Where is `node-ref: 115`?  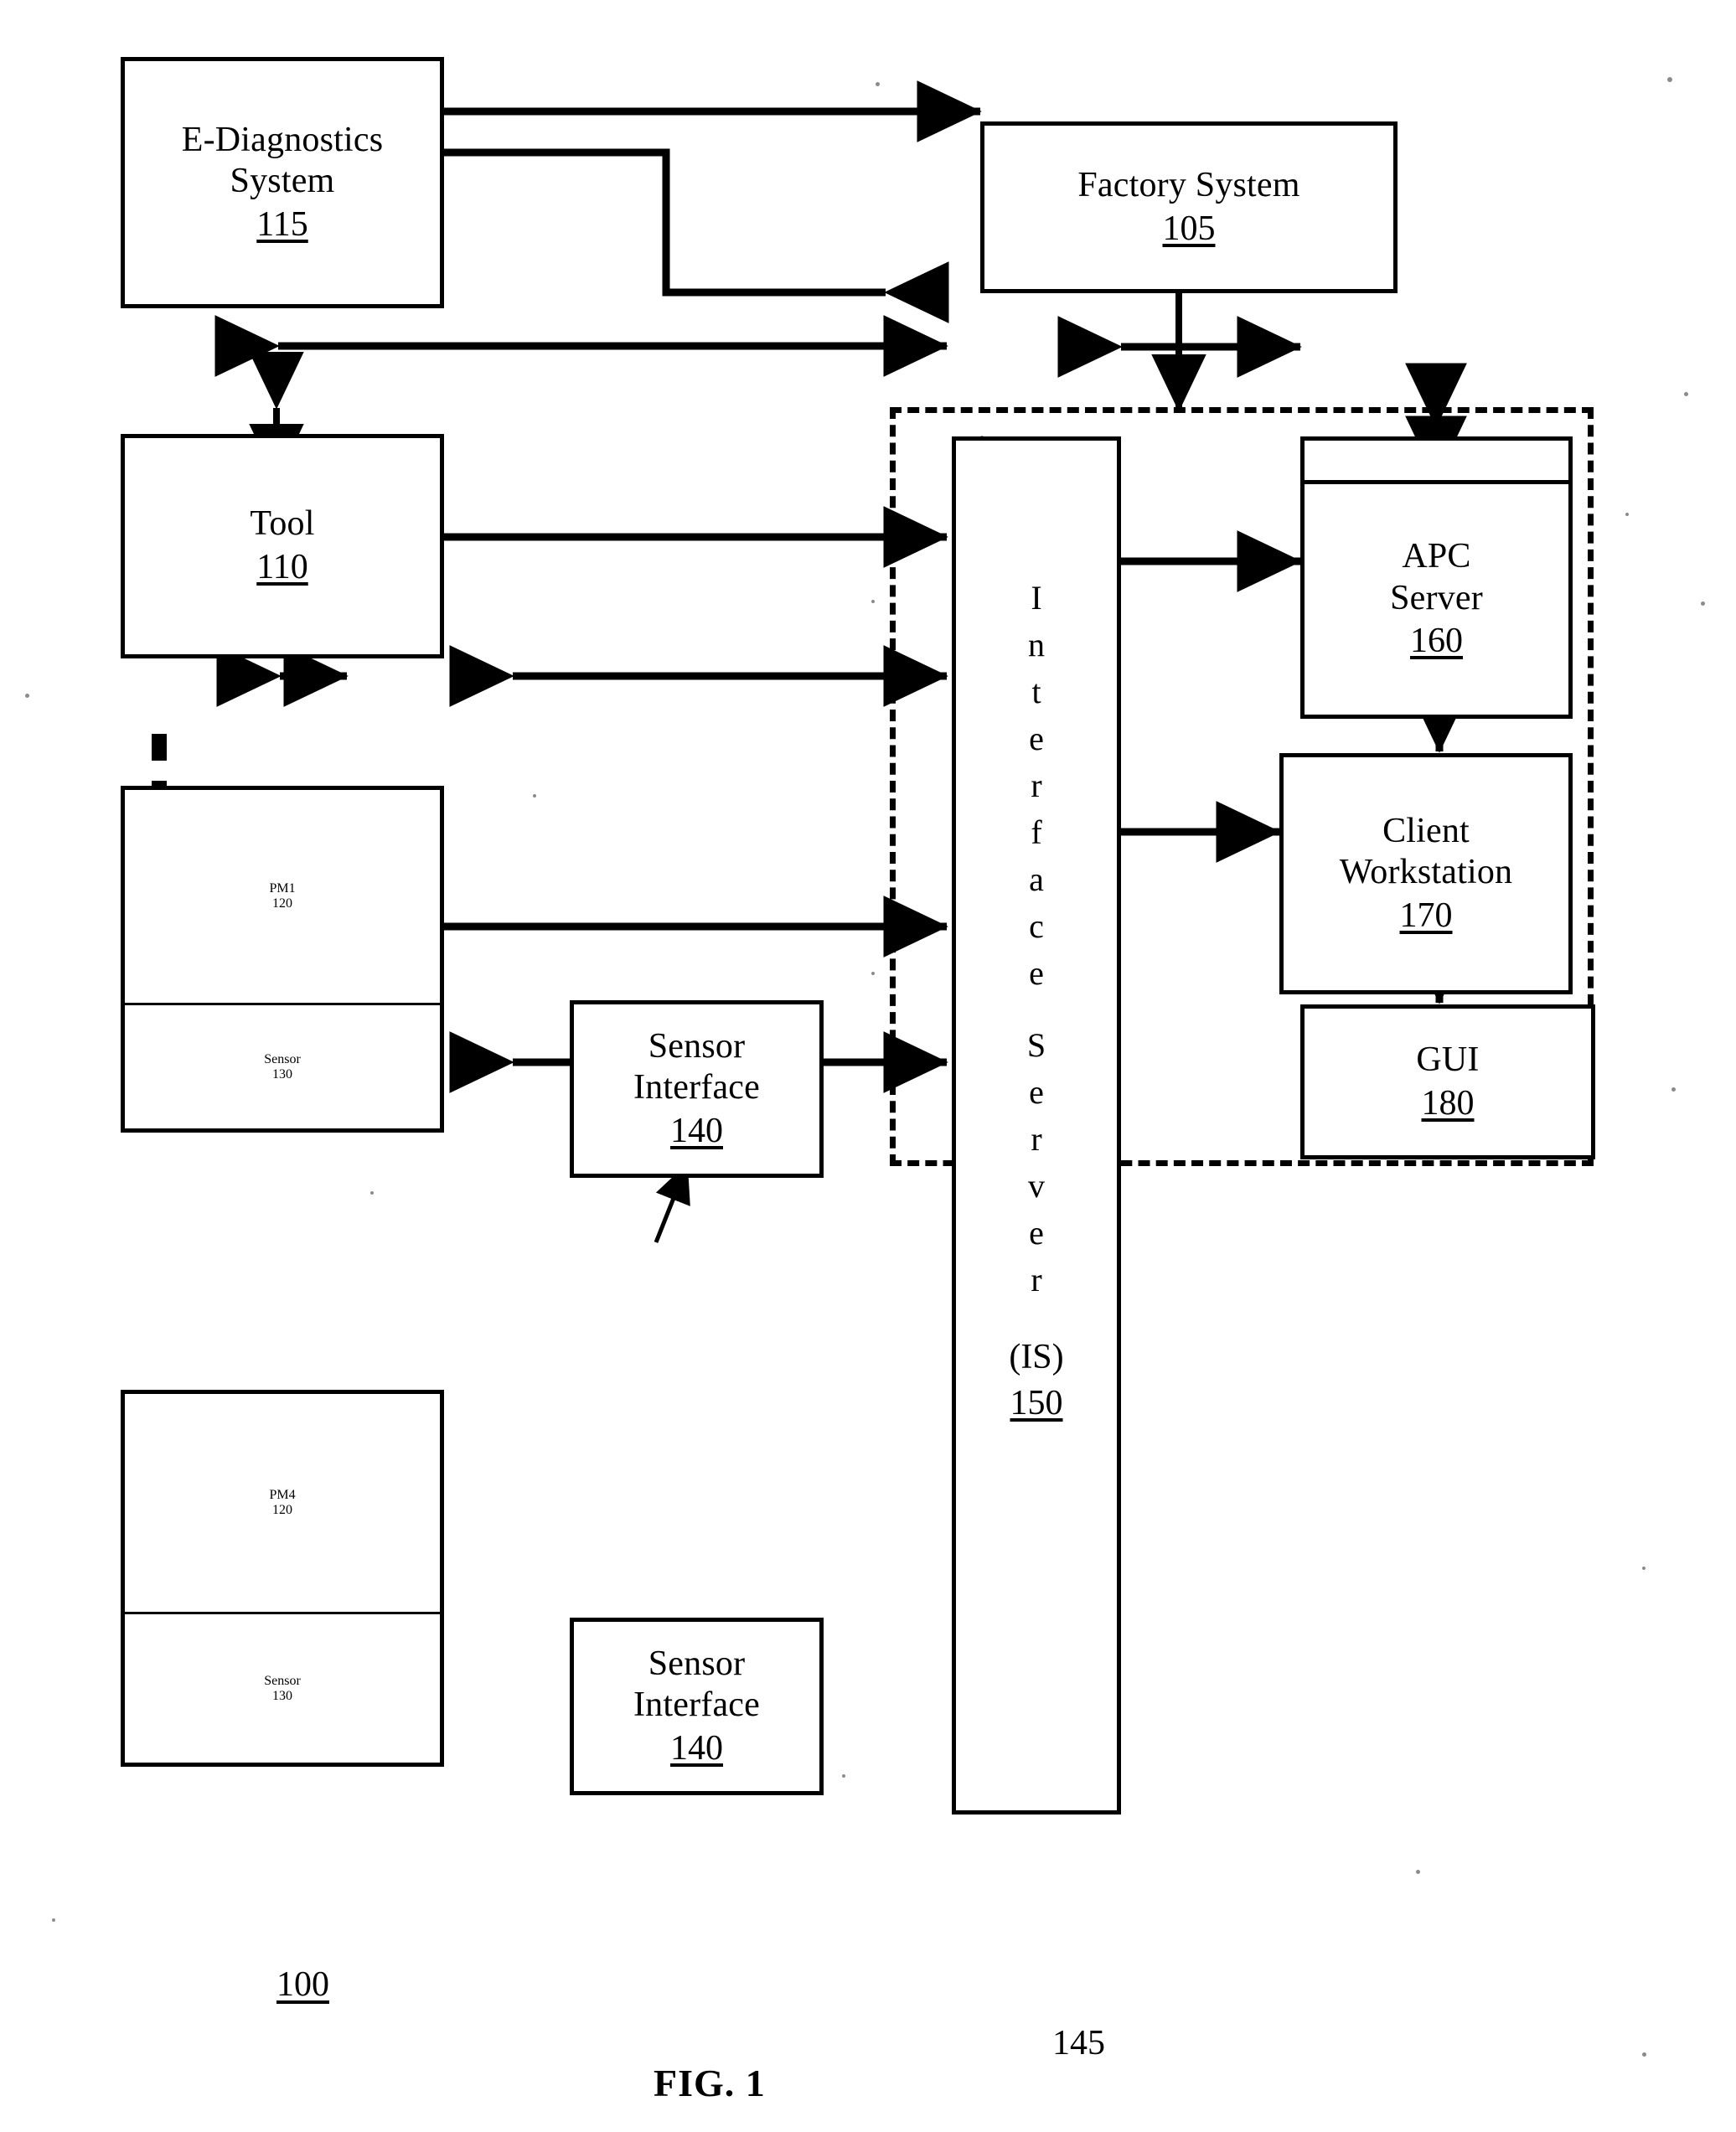 node-ref: 115 is located at coordinates (282, 224).